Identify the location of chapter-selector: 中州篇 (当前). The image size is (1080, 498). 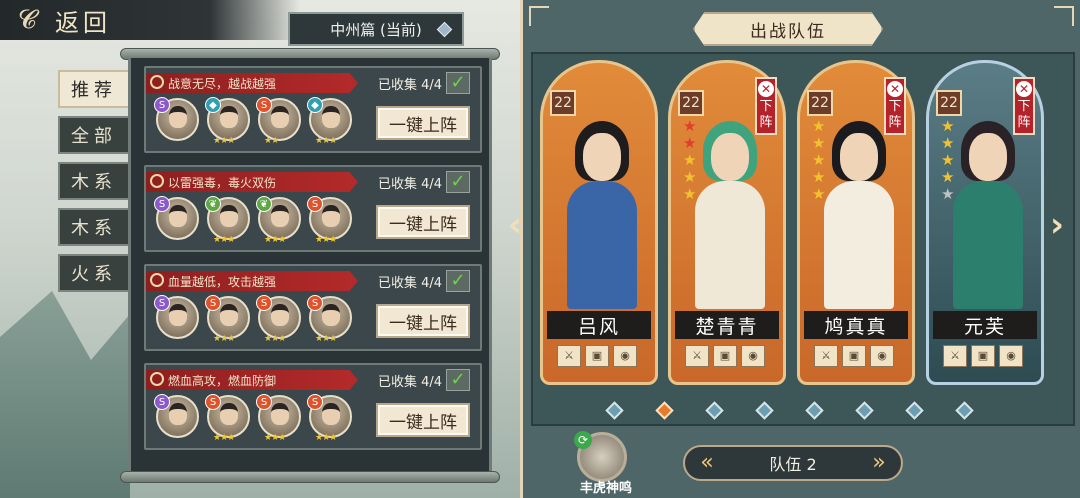
(376, 29).